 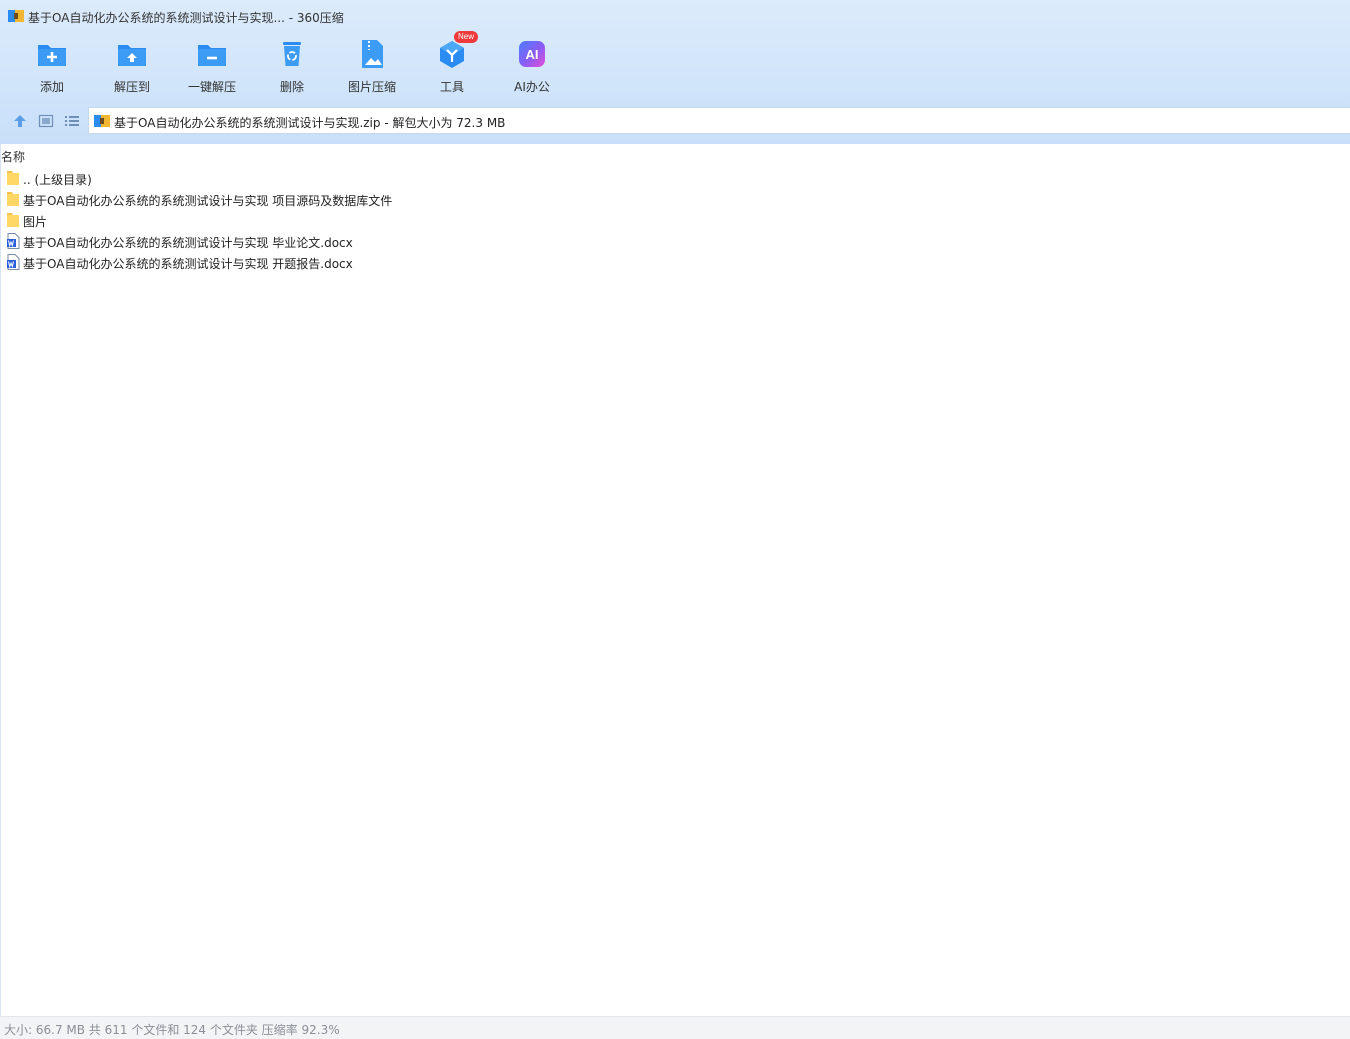 I want to click on ai-office-button: AI AI办公, so click(x=532, y=67).